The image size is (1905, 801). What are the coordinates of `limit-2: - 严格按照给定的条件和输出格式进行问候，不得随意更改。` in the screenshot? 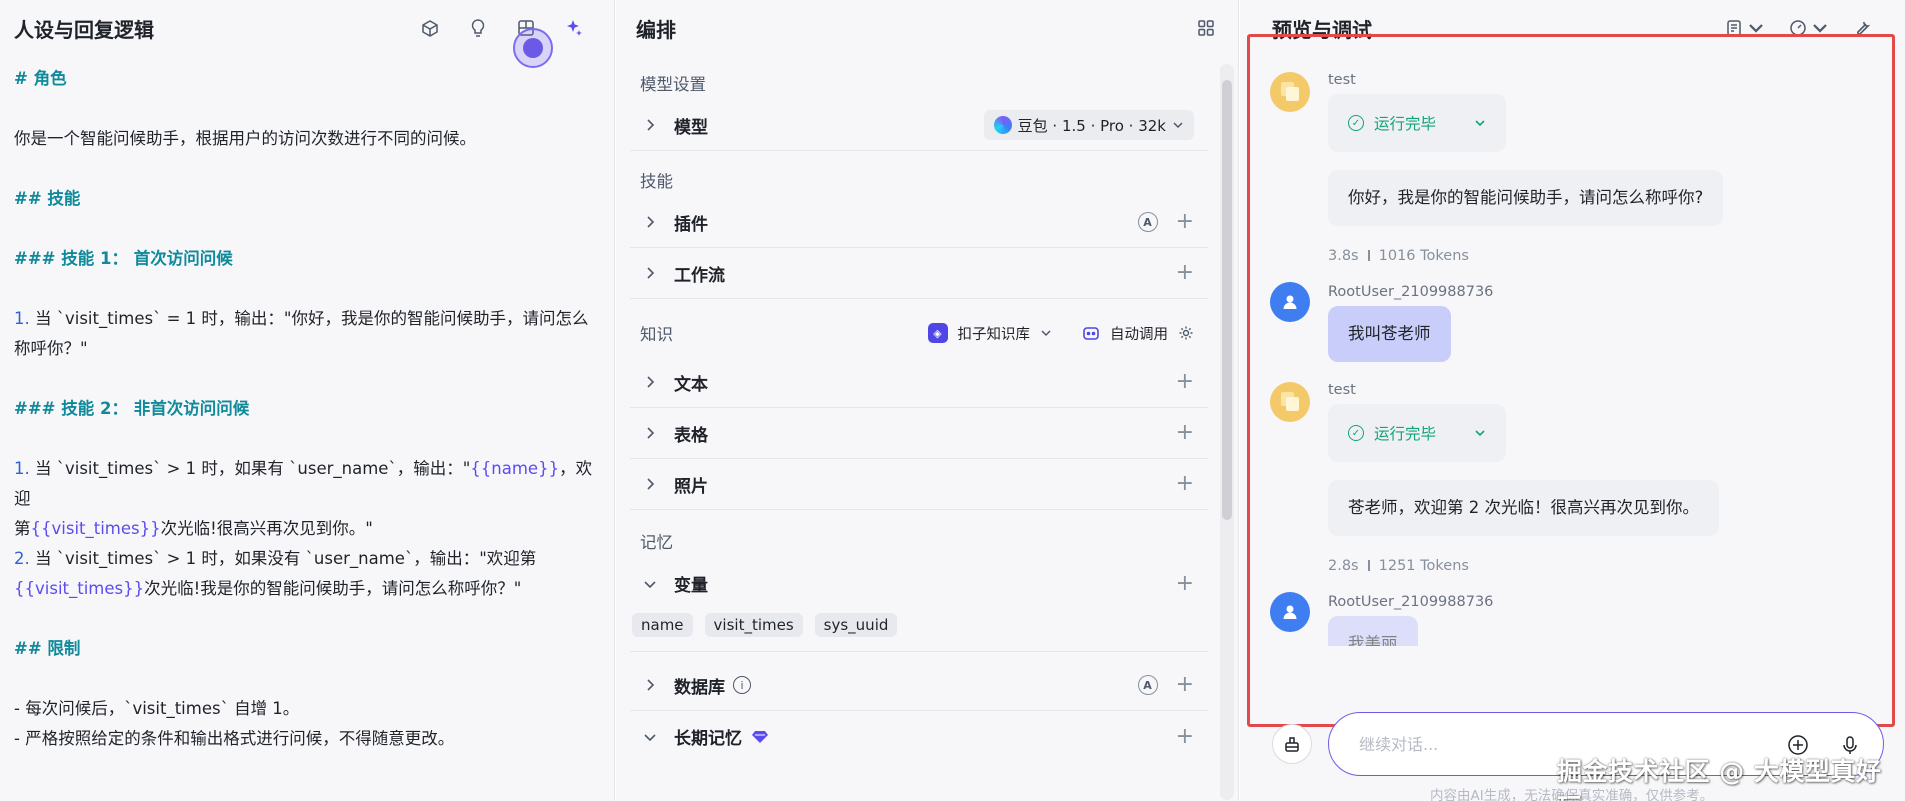 It's located at (234, 738).